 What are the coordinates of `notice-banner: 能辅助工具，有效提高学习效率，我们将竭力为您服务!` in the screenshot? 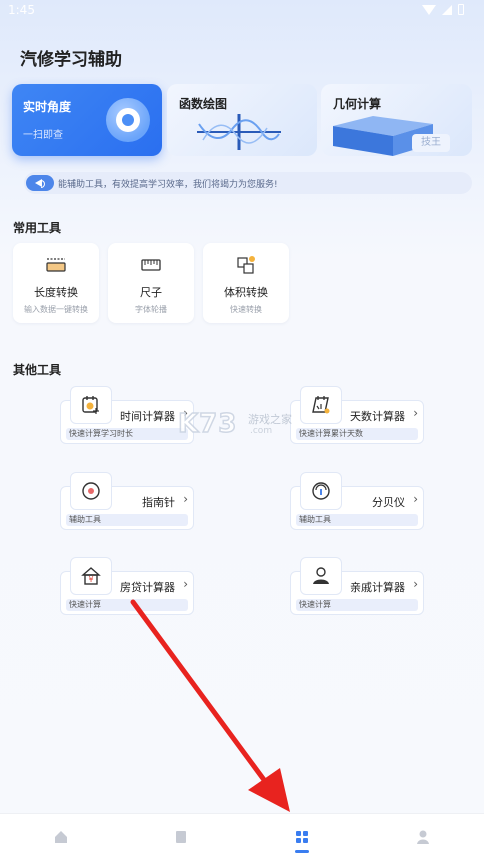 It's located at (248, 183).